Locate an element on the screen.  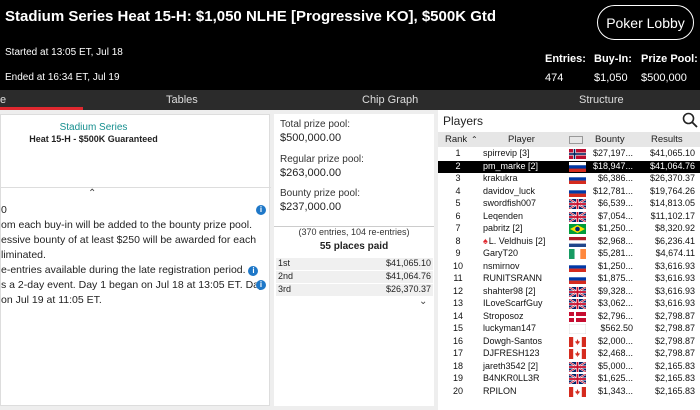
chevron-up-icon: ⌃ is located at coordinates (92, 194).